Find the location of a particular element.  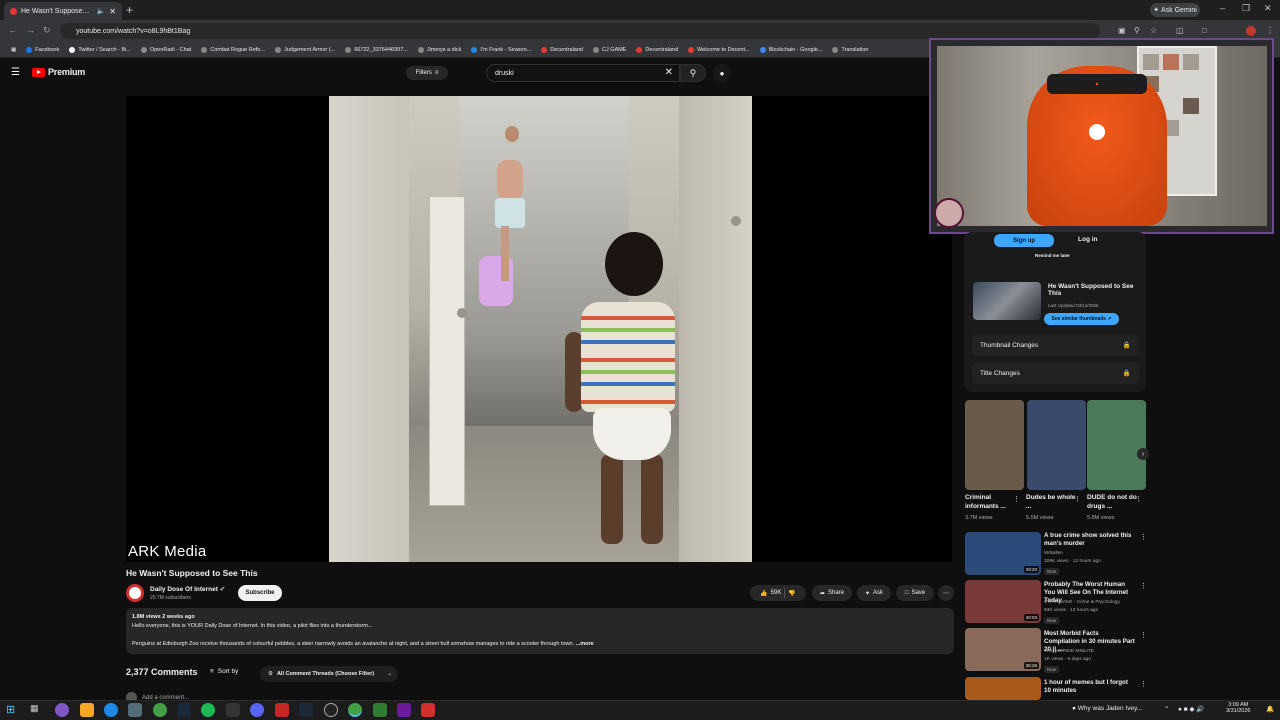

clock: 3:09 AM 3/31/2026 is located at coordinates (1238, 708).